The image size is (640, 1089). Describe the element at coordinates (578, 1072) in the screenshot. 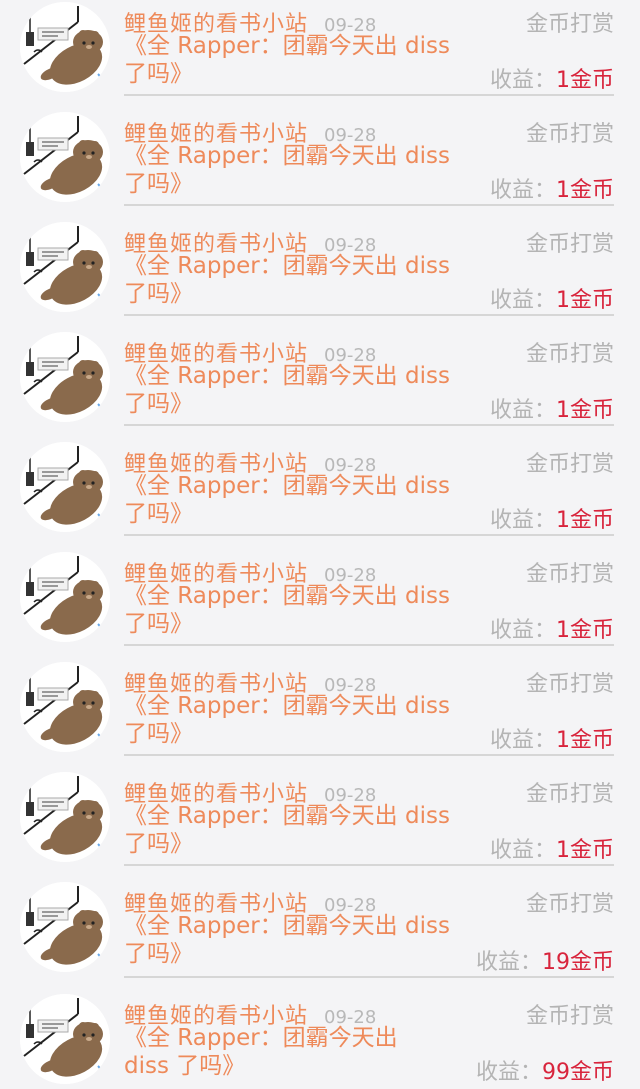

I see `earnings-amount: 99金币` at that location.